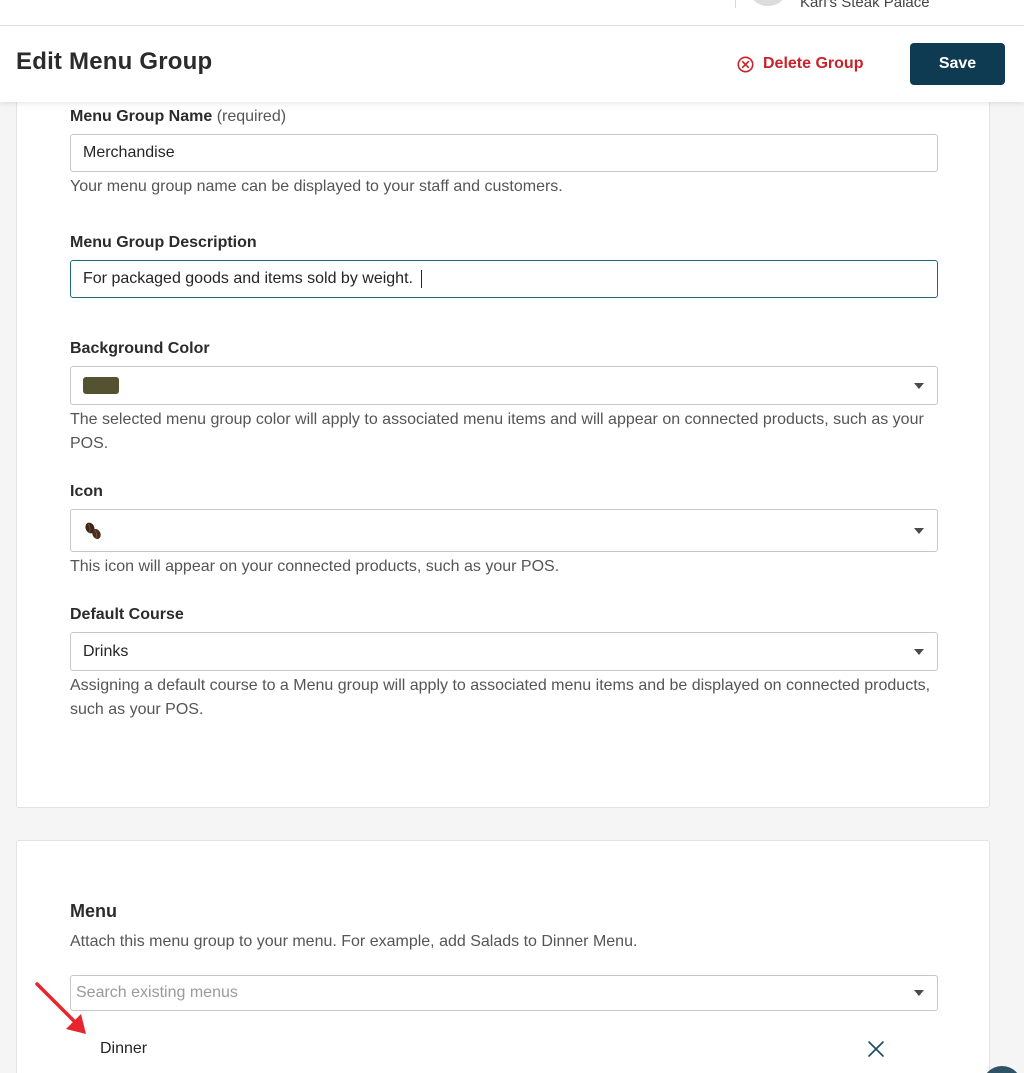 The height and width of the screenshot is (1073, 1024). Describe the element at coordinates (735, 4) in the screenshot. I see `top-bar-divider` at that location.